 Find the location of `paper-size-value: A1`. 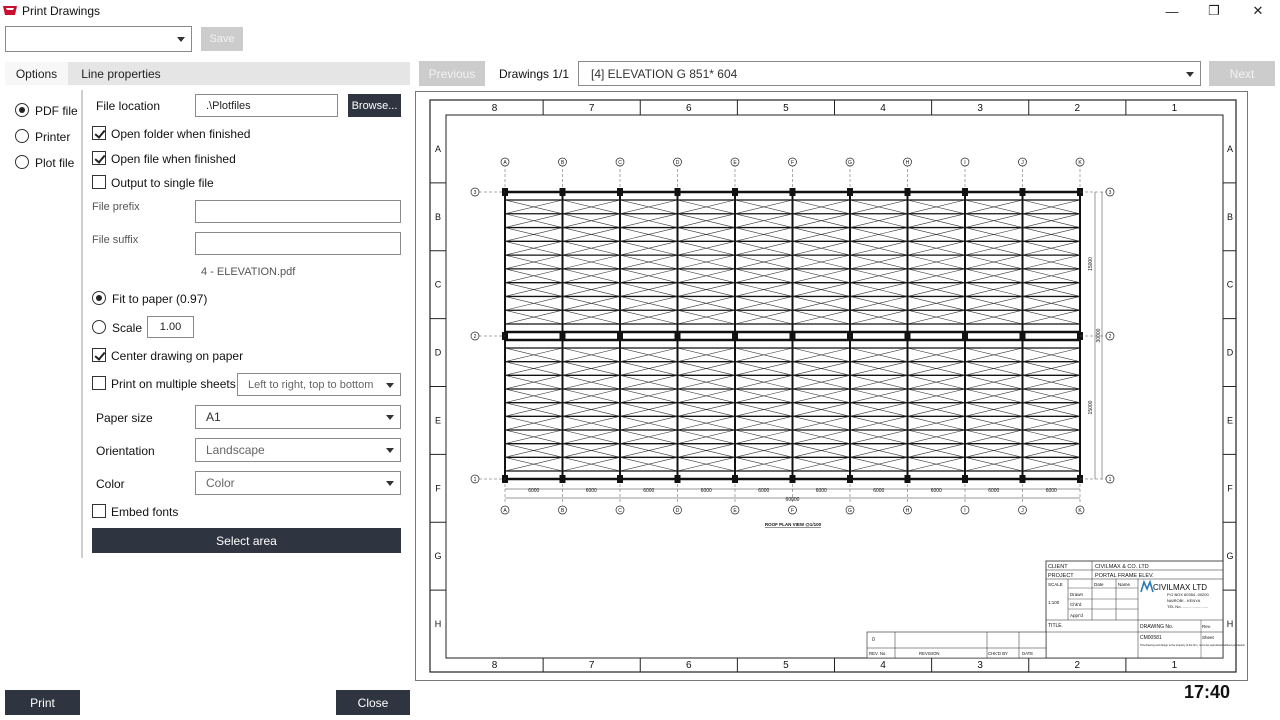

paper-size-value: A1 is located at coordinates (213, 417).